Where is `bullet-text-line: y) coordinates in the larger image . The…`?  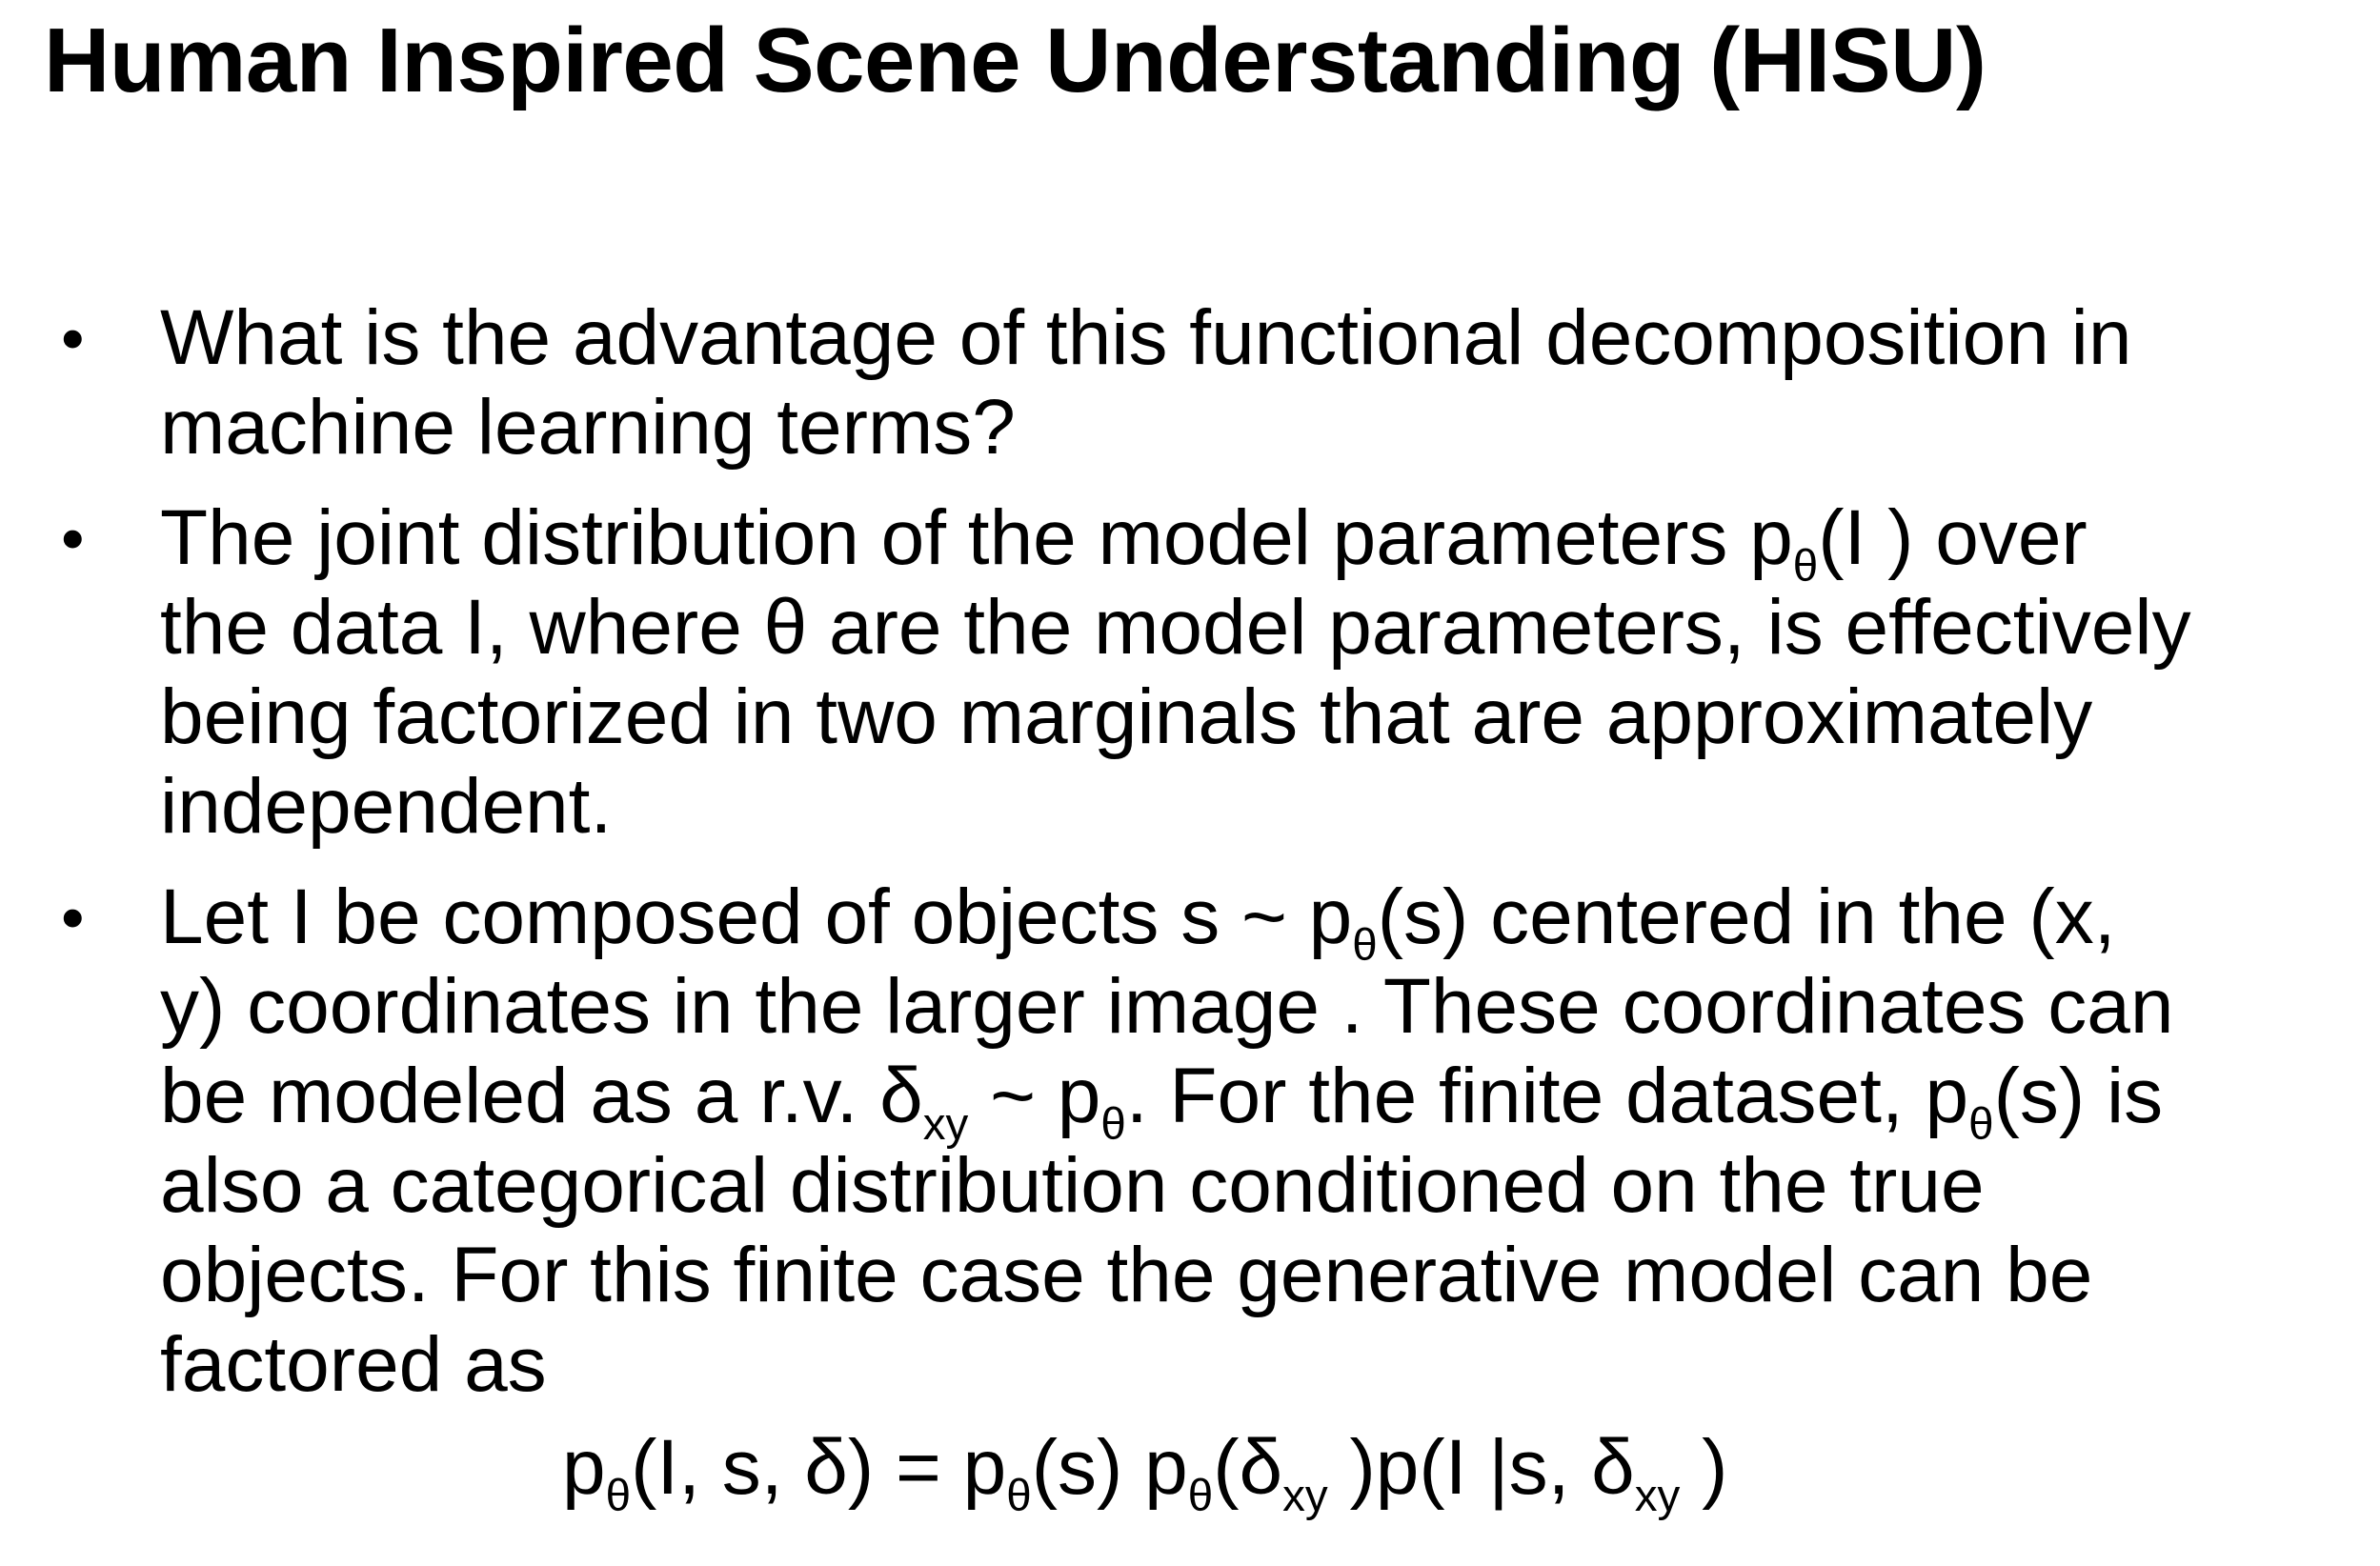 bullet-text-line: y) coordinates in the larger image . The… is located at coordinates (1167, 1007).